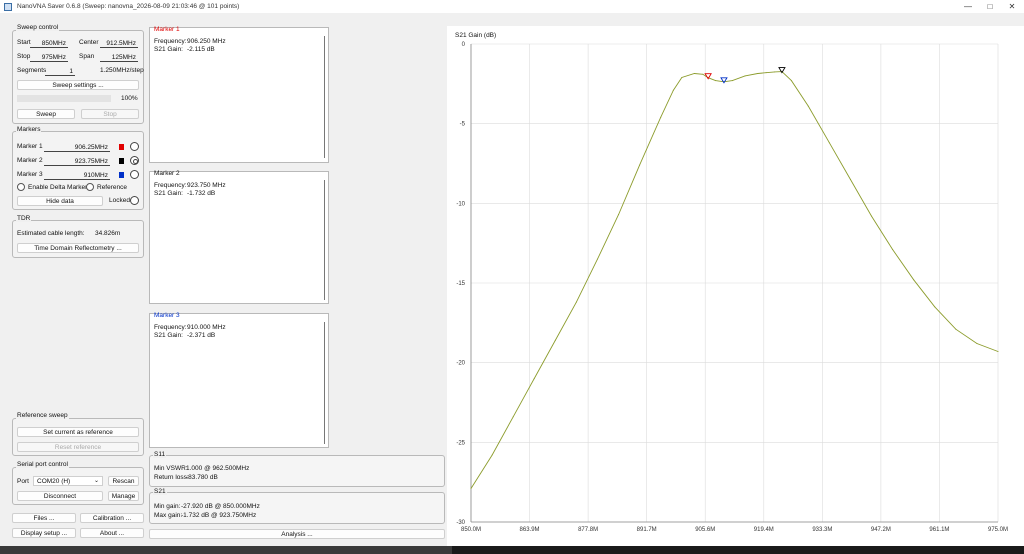 This screenshot has height=554, width=1024. What do you see at coordinates (129, 98) in the screenshot?
I see `progress-text: 100%` at bounding box center [129, 98].